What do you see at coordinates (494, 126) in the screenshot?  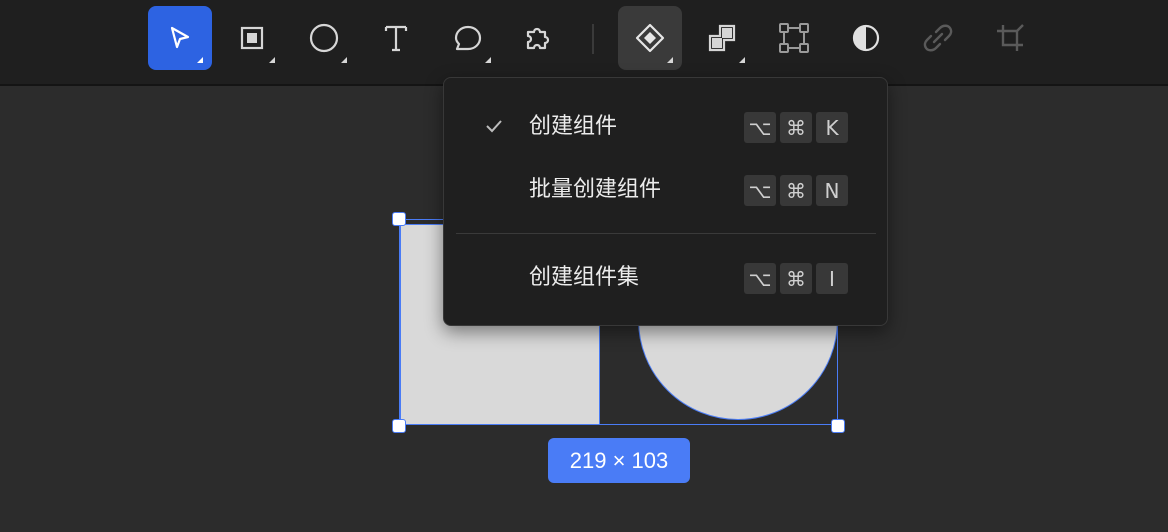 I see `checkmark-icon` at bounding box center [494, 126].